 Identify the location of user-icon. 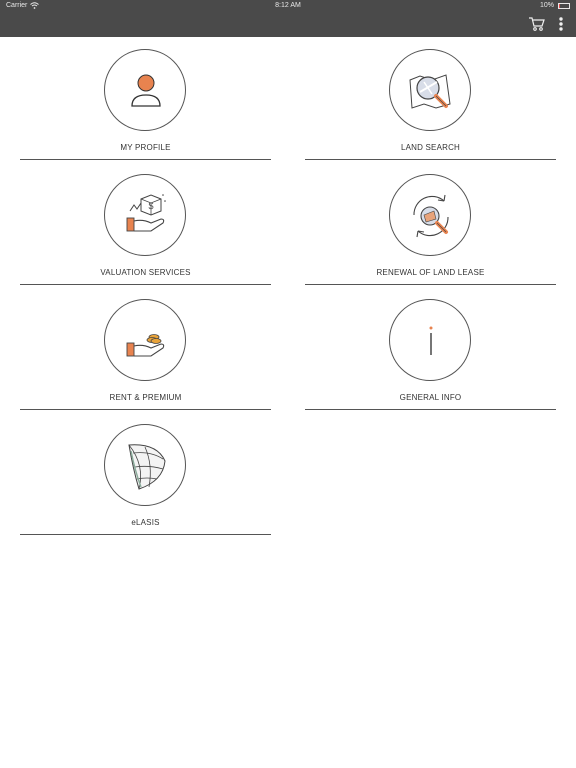
(146, 90).